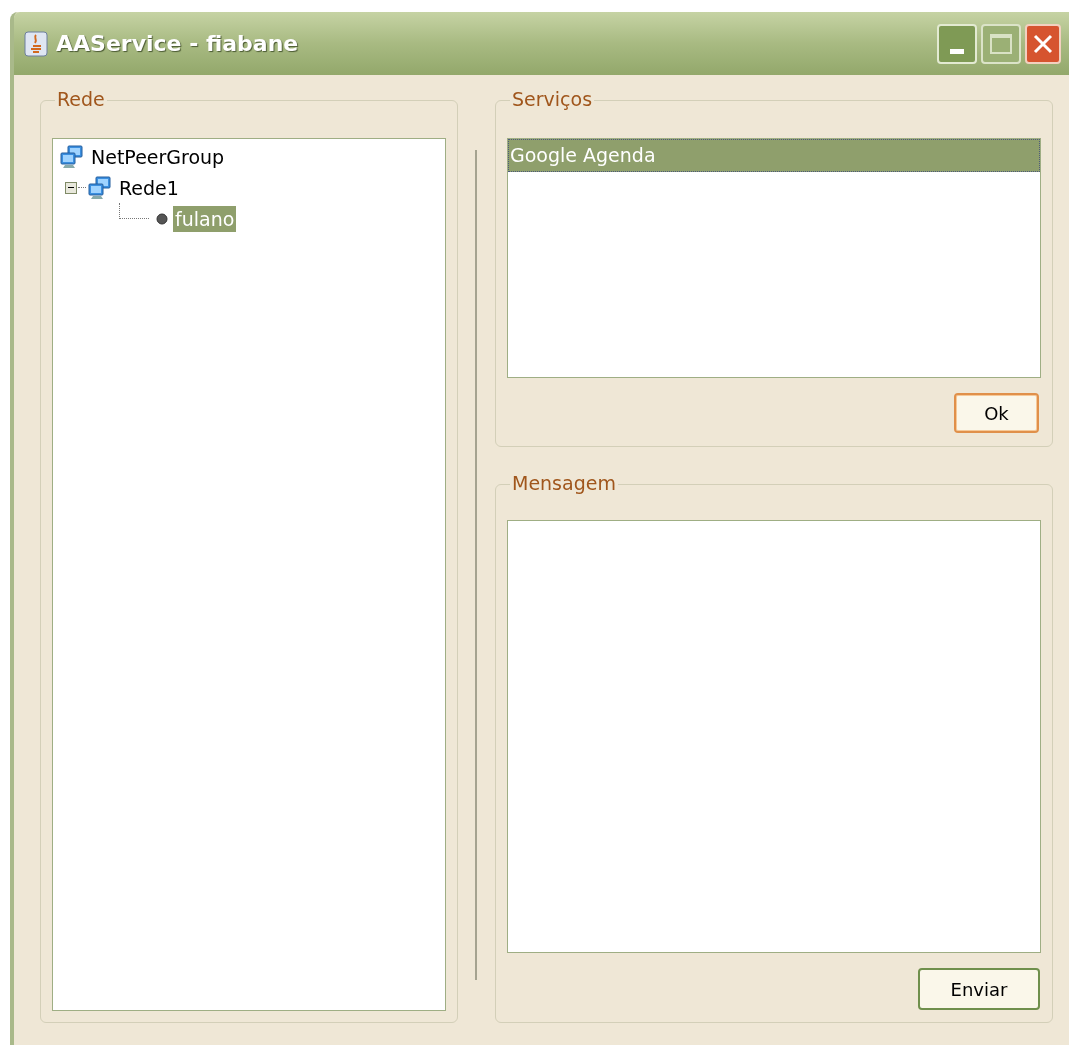 This screenshot has width=1069, height=1045. What do you see at coordinates (162, 218) in the screenshot?
I see `dot-icon` at bounding box center [162, 218].